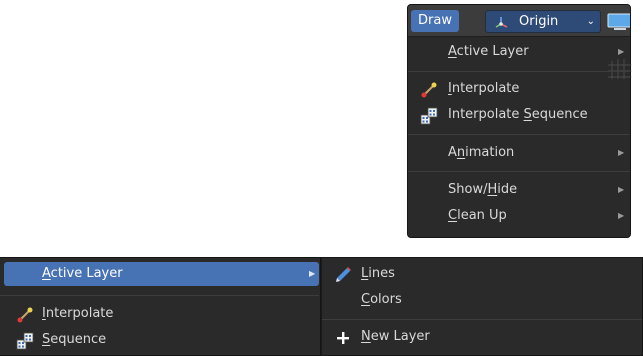 The image size is (643, 356). I want to click on menu-item-label: Lines, so click(378, 273).